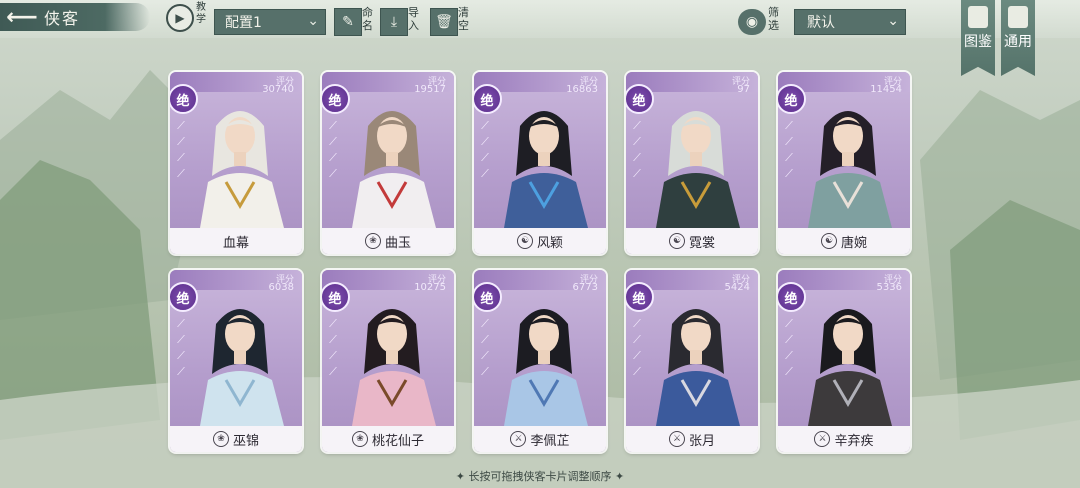  What do you see at coordinates (701, 243) in the screenshot?
I see `hero-name: 霓裳` at bounding box center [701, 243].